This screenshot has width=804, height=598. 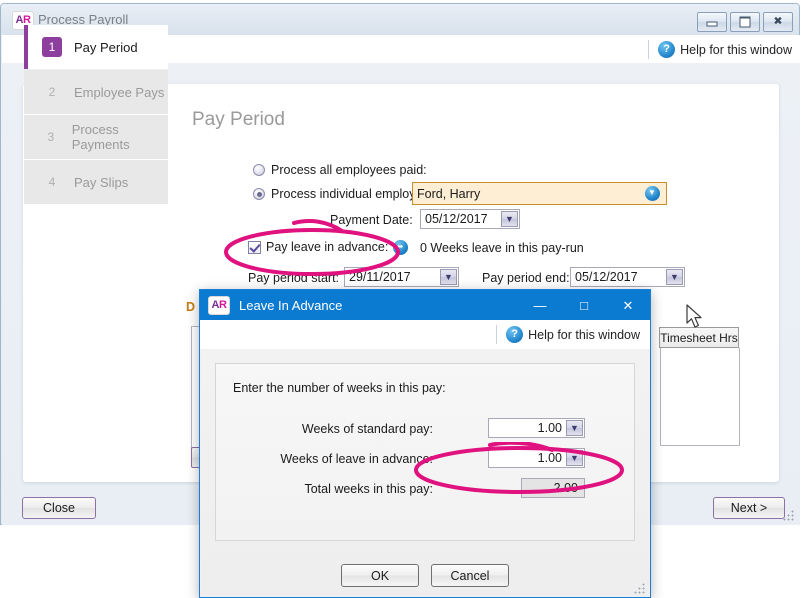 I want to click on maximize-icon: □, so click(x=584, y=305).